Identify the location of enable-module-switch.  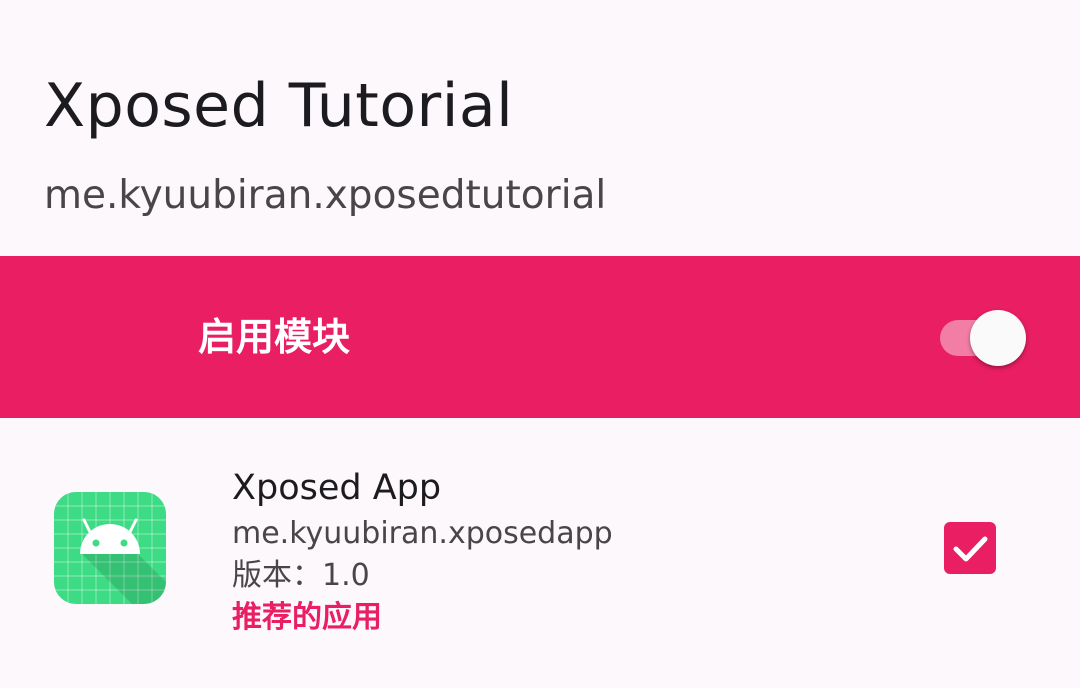
(984, 338).